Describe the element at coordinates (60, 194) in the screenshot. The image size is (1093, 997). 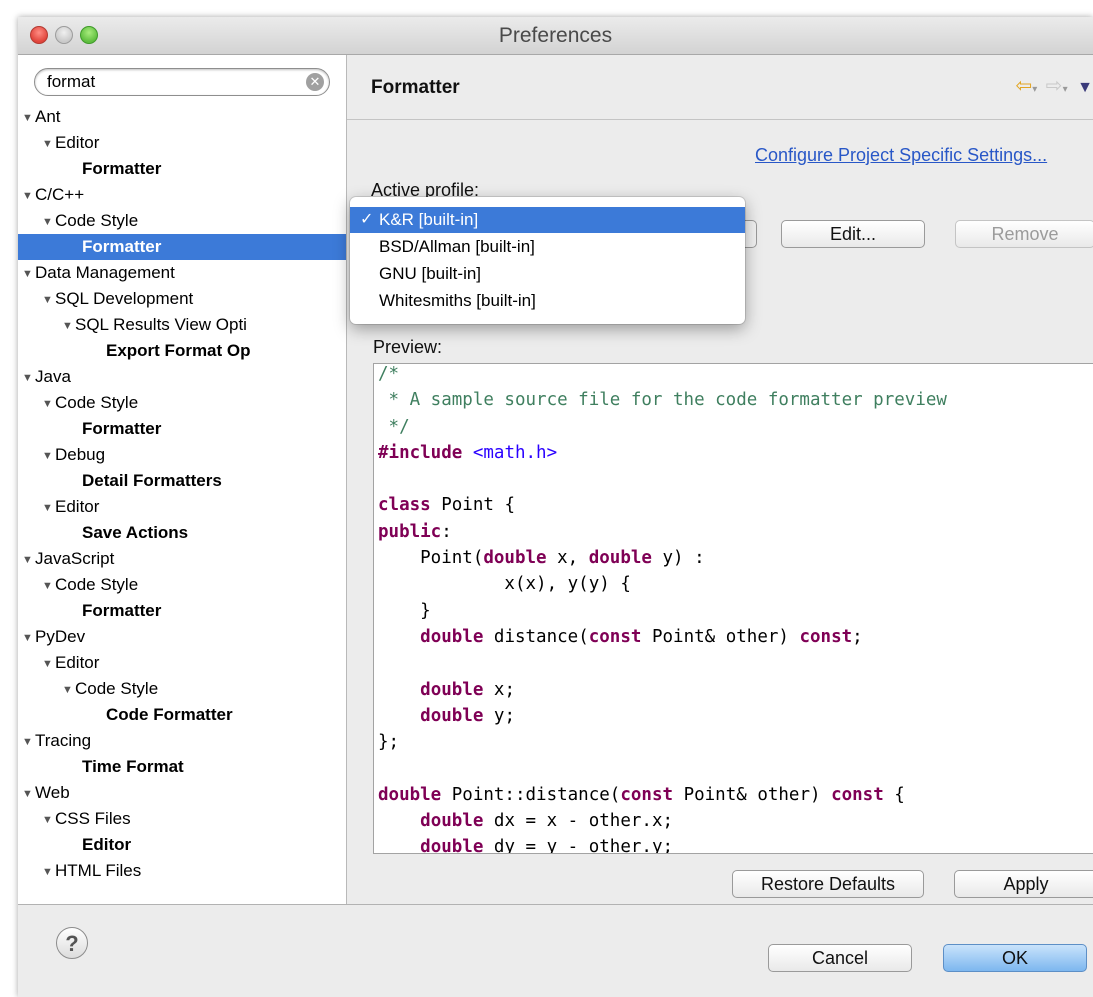
I see `tree-item-label: C/C++` at that location.